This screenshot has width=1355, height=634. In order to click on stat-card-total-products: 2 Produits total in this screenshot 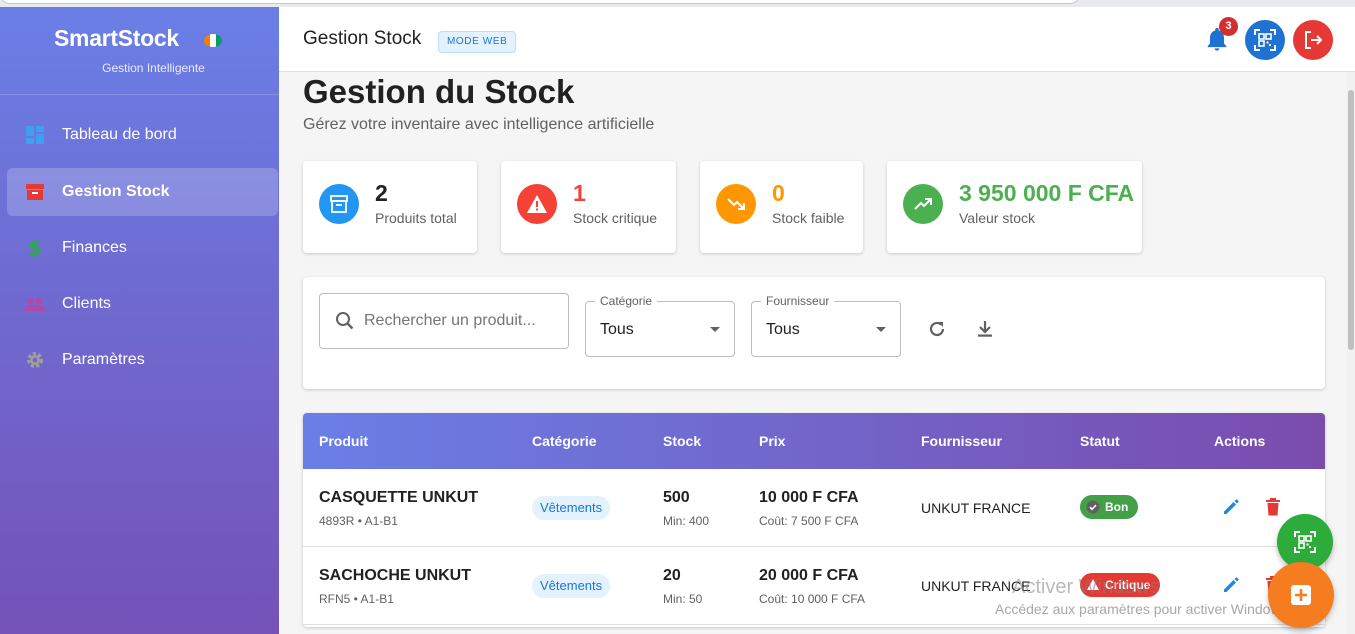, I will do `click(390, 207)`.